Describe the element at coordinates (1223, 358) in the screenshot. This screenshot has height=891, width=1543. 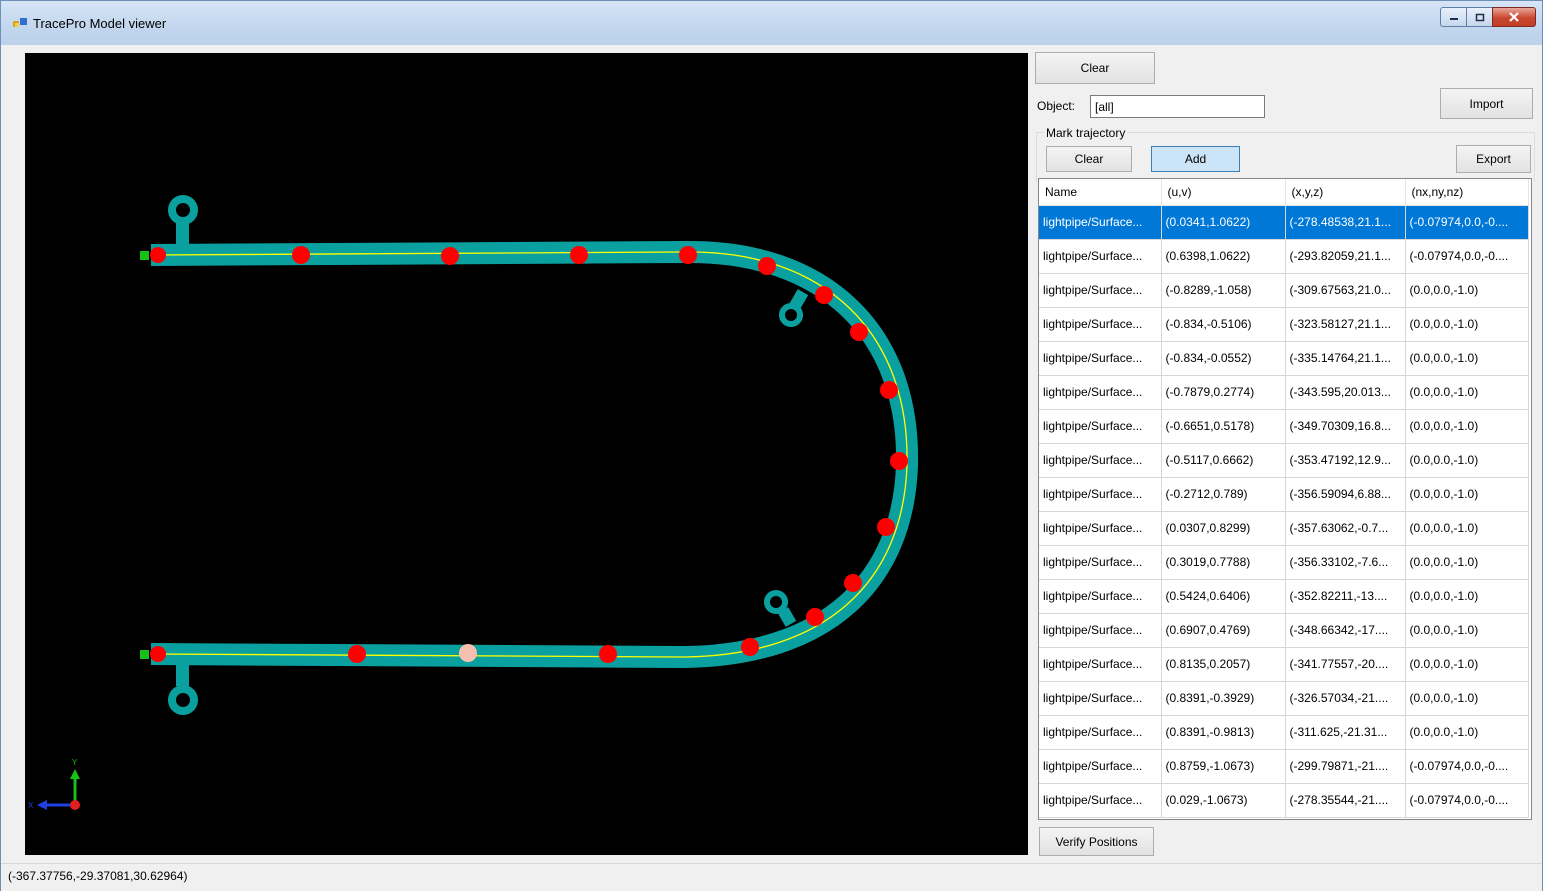
I see `cell-uv: (-0.834,-0.0552)` at that location.